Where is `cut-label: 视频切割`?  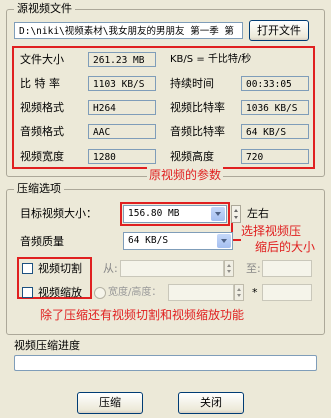 cut-label: 视频切割 is located at coordinates (60, 268).